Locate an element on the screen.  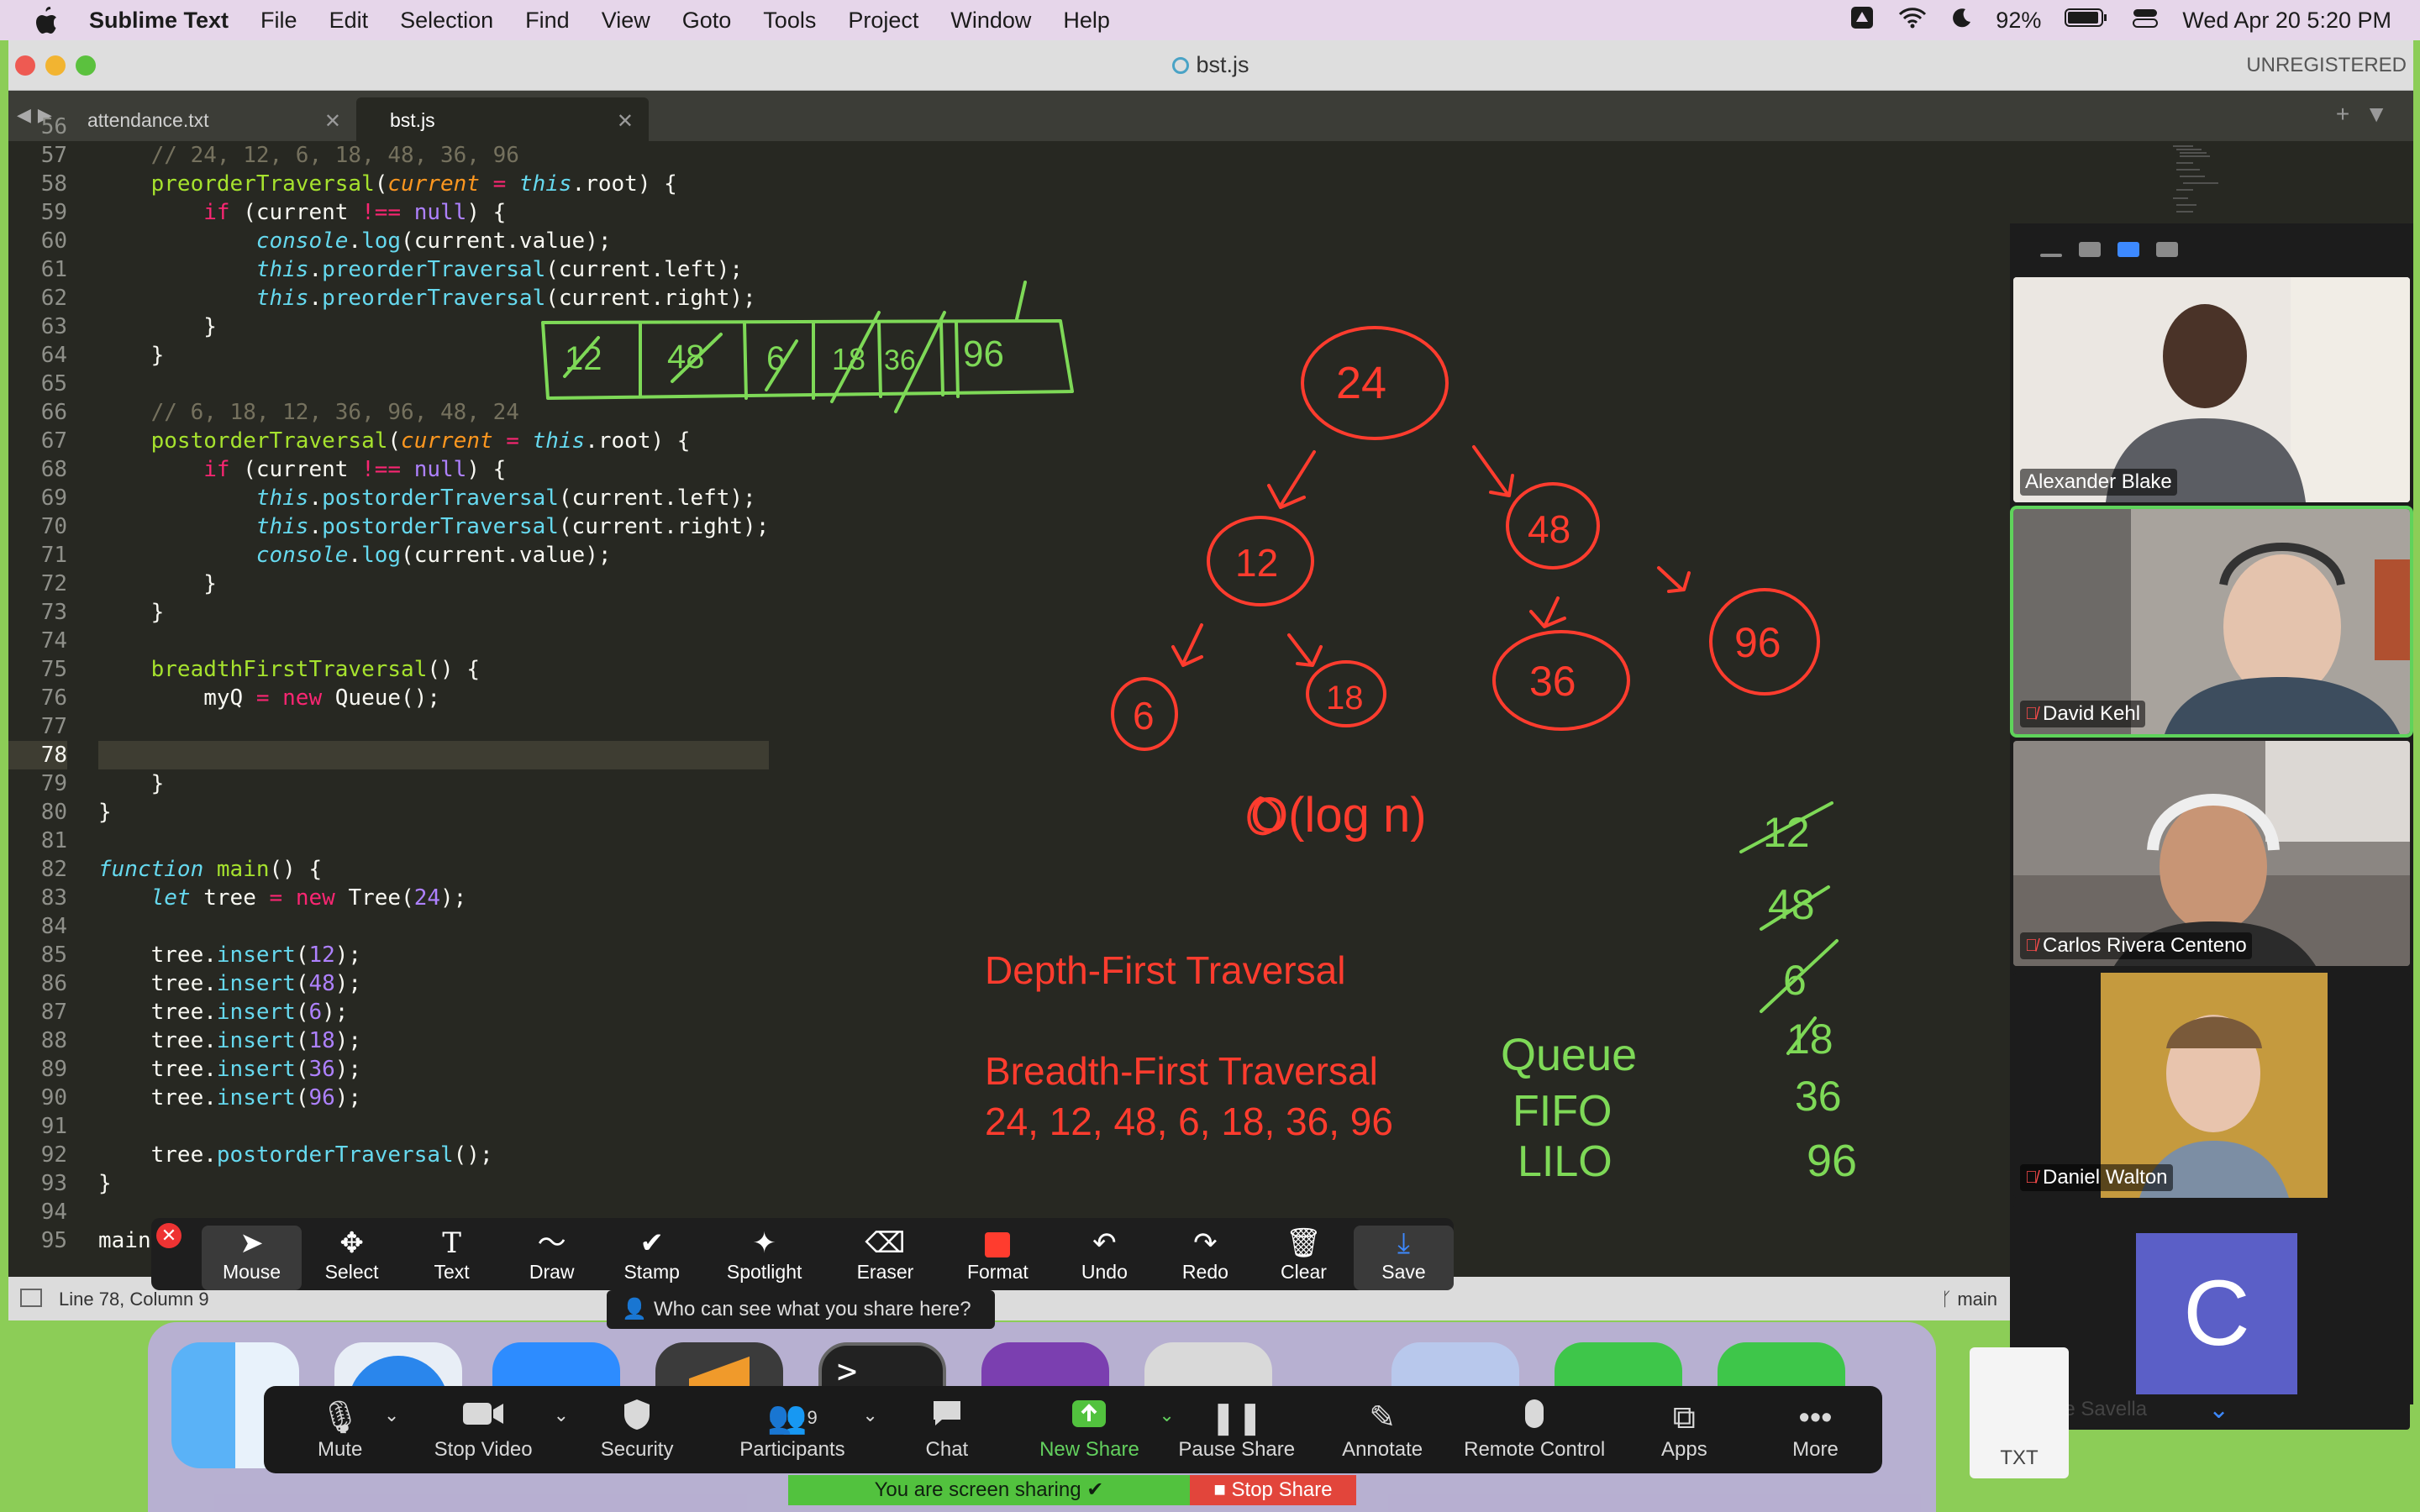
txt-document-icon: TXT is located at coordinates (2020, 1412).